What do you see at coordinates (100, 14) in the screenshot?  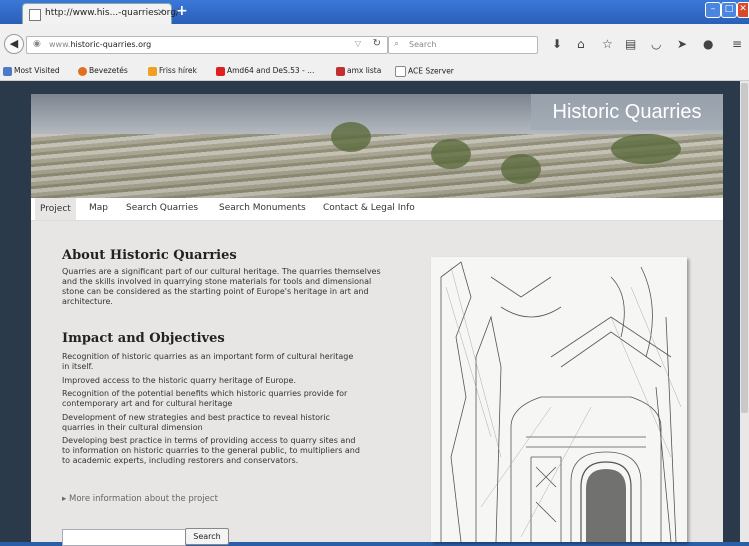 I see `browser-tab: http://www.his...-quarries.org/ ×` at bounding box center [100, 14].